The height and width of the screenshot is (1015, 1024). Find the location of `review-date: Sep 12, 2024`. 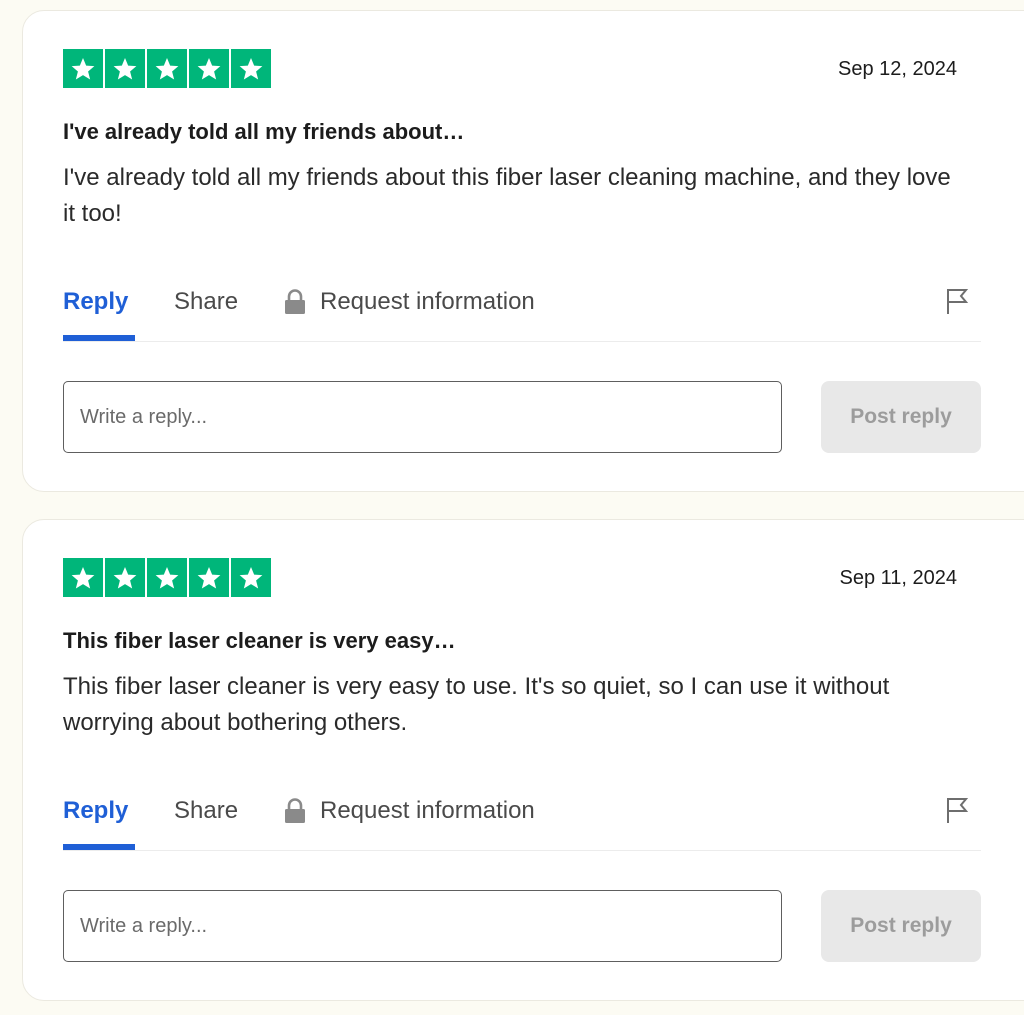

review-date: Sep 12, 2024 is located at coordinates (897, 69).